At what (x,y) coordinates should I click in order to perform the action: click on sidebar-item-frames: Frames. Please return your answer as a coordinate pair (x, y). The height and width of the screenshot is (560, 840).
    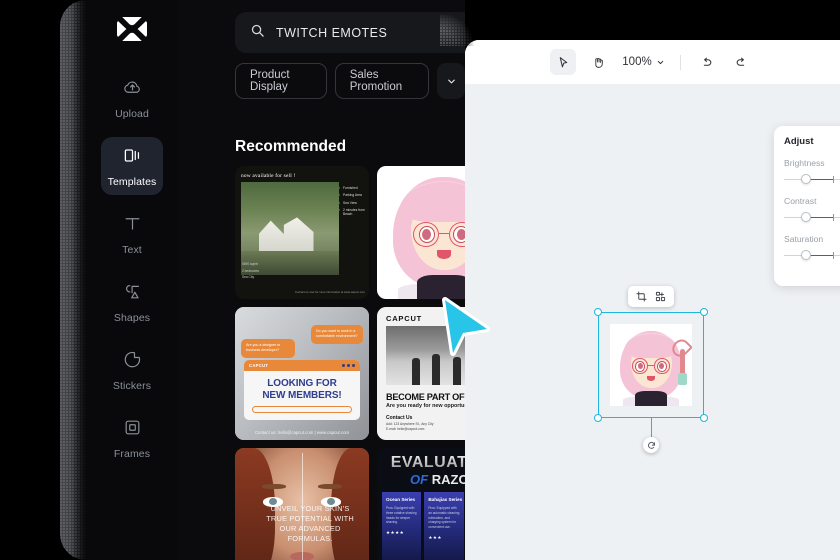
    Looking at the image, I should click on (132, 438).